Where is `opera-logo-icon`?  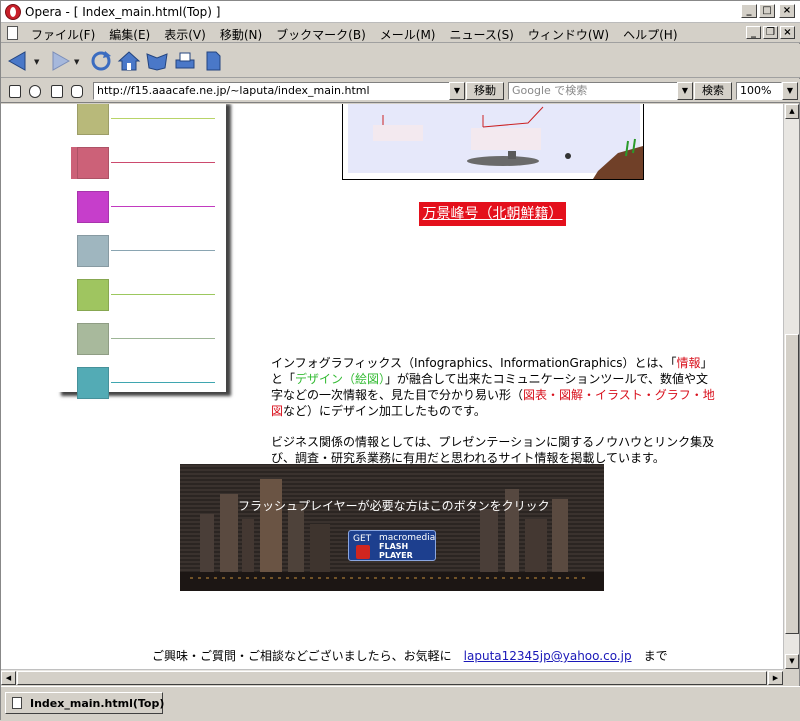 opera-logo-icon is located at coordinates (13, 12).